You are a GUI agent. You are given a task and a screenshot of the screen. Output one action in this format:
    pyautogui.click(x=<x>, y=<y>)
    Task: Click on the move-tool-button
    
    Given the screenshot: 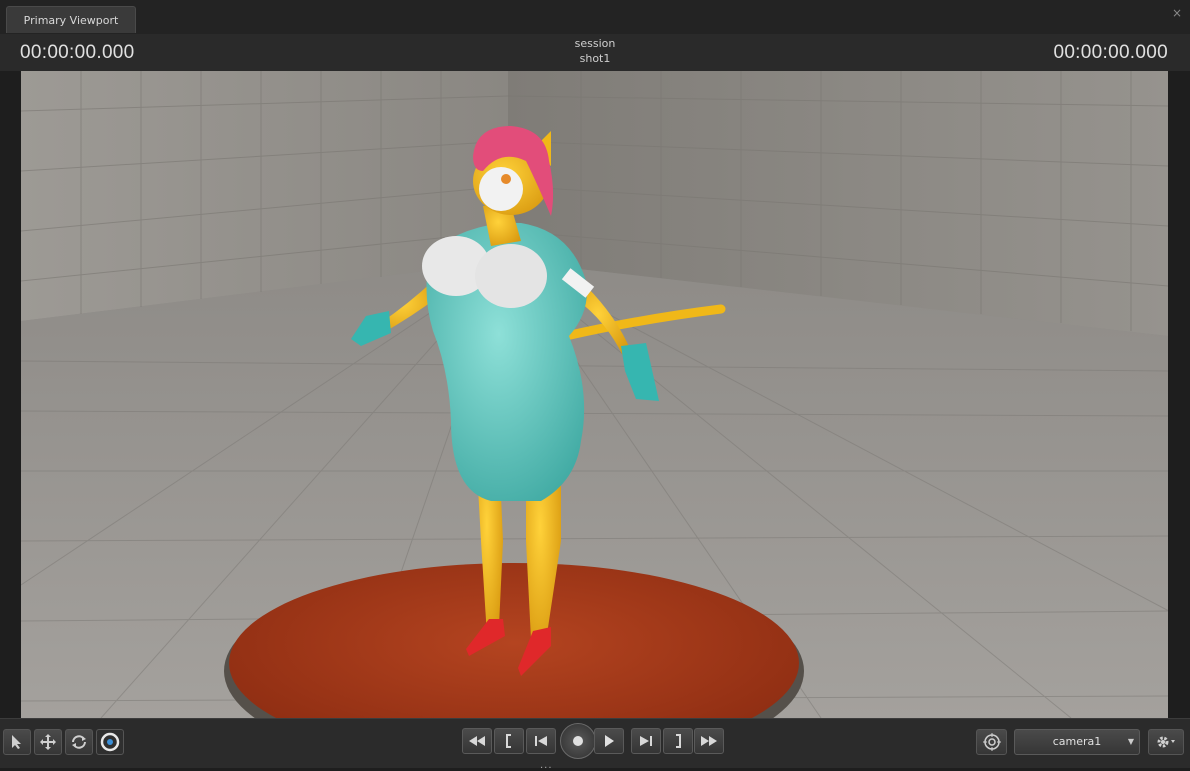 What is the action you would take?
    pyautogui.click(x=48, y=742)
    